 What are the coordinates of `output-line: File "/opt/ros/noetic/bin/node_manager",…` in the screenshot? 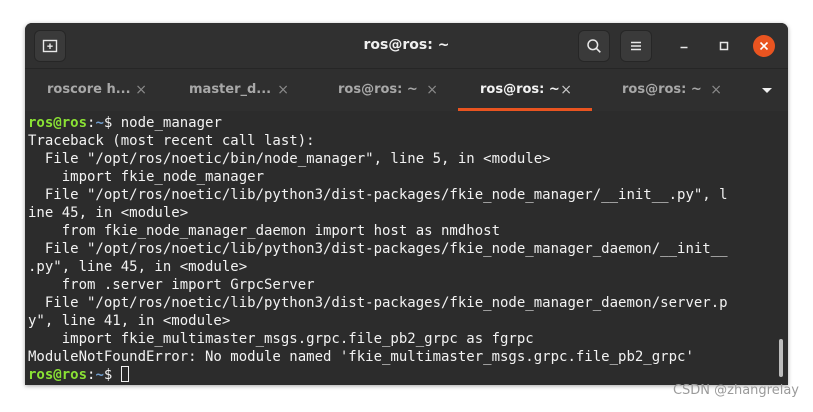 It's located at (289, 159).